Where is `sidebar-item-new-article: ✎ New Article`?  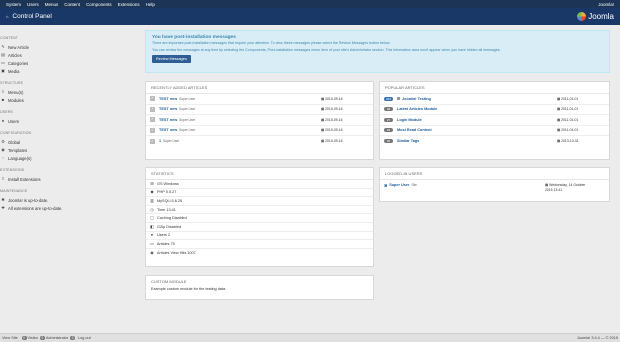 sidebar-item-new-article: ✎ New Article is located at coordinates (68, 47).